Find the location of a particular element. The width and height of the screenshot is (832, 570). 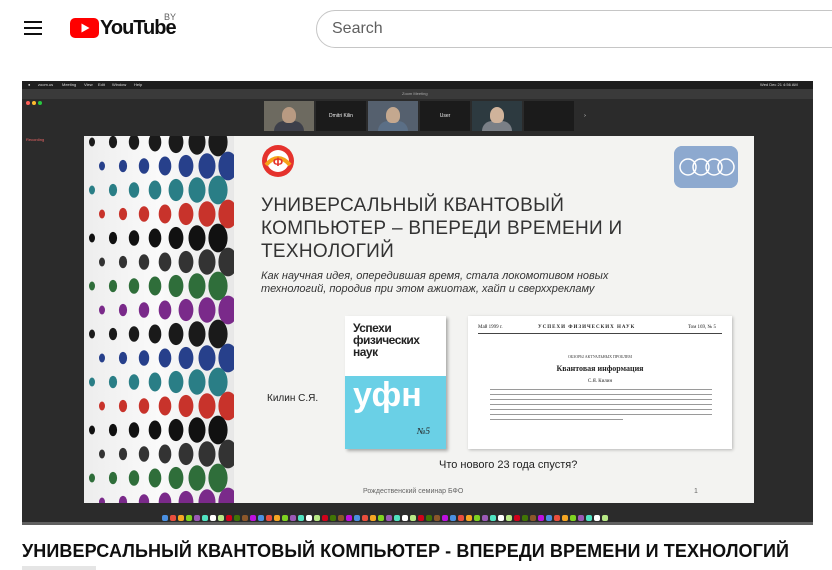

participant-name: Dmitri Kilin is located at coordinates (341, 116).